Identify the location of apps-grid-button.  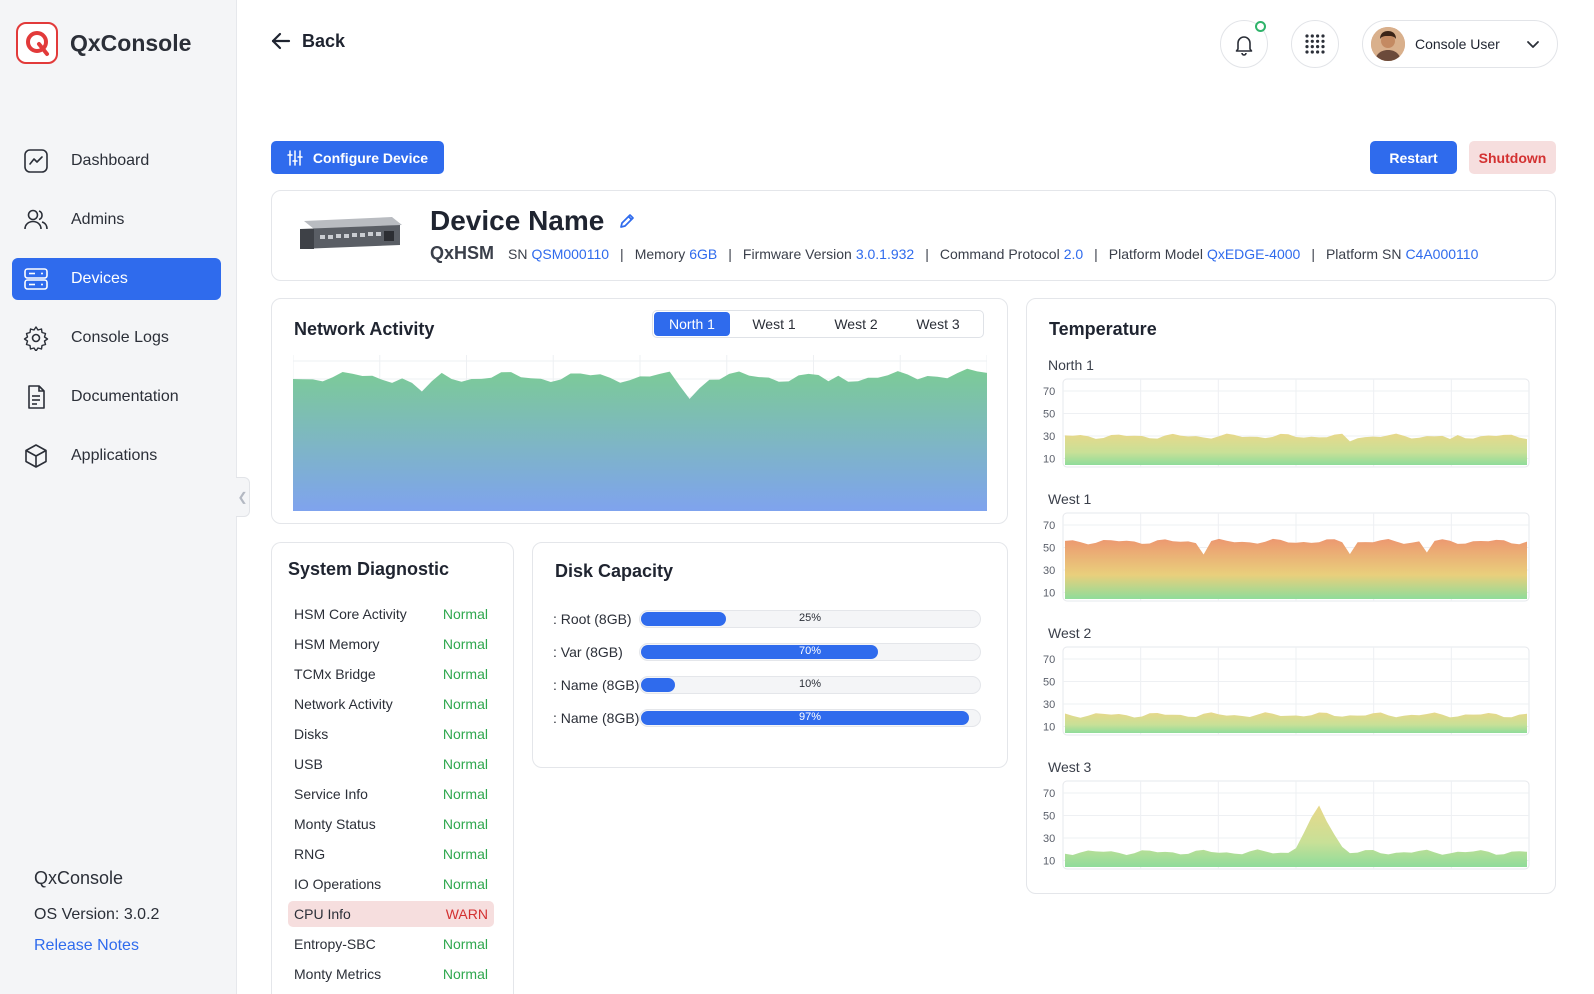
(1315, 44).